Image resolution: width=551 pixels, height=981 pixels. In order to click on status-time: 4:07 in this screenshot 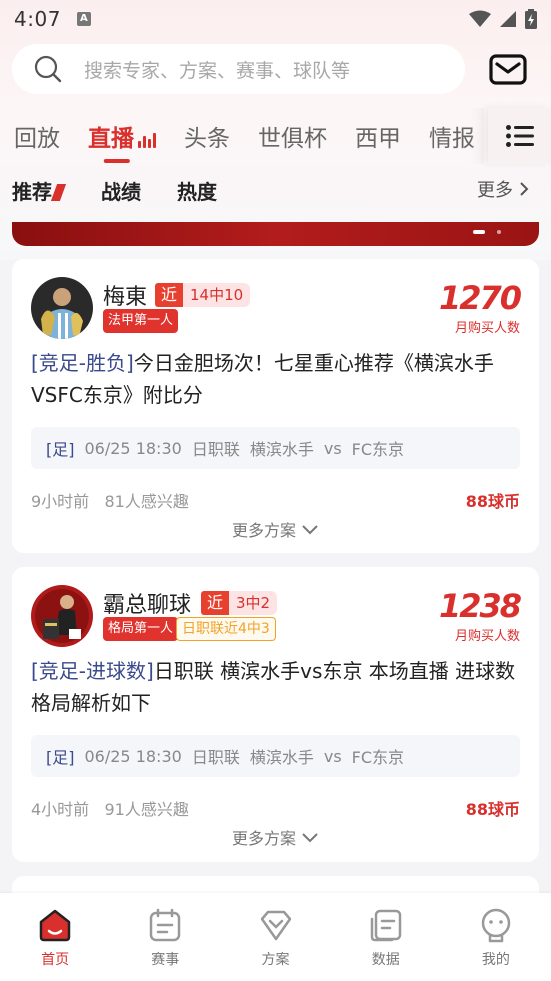, I will do `click(37, 19)`.